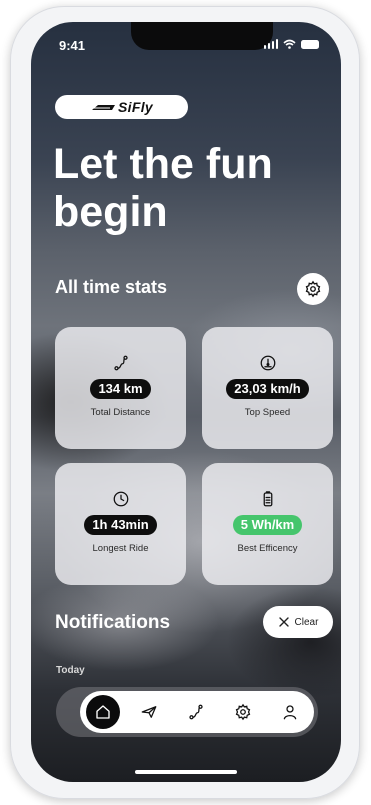 The height and width of the screenshot is (805, 371). I want to click on stats-title: All time stats, so click(111, 287).